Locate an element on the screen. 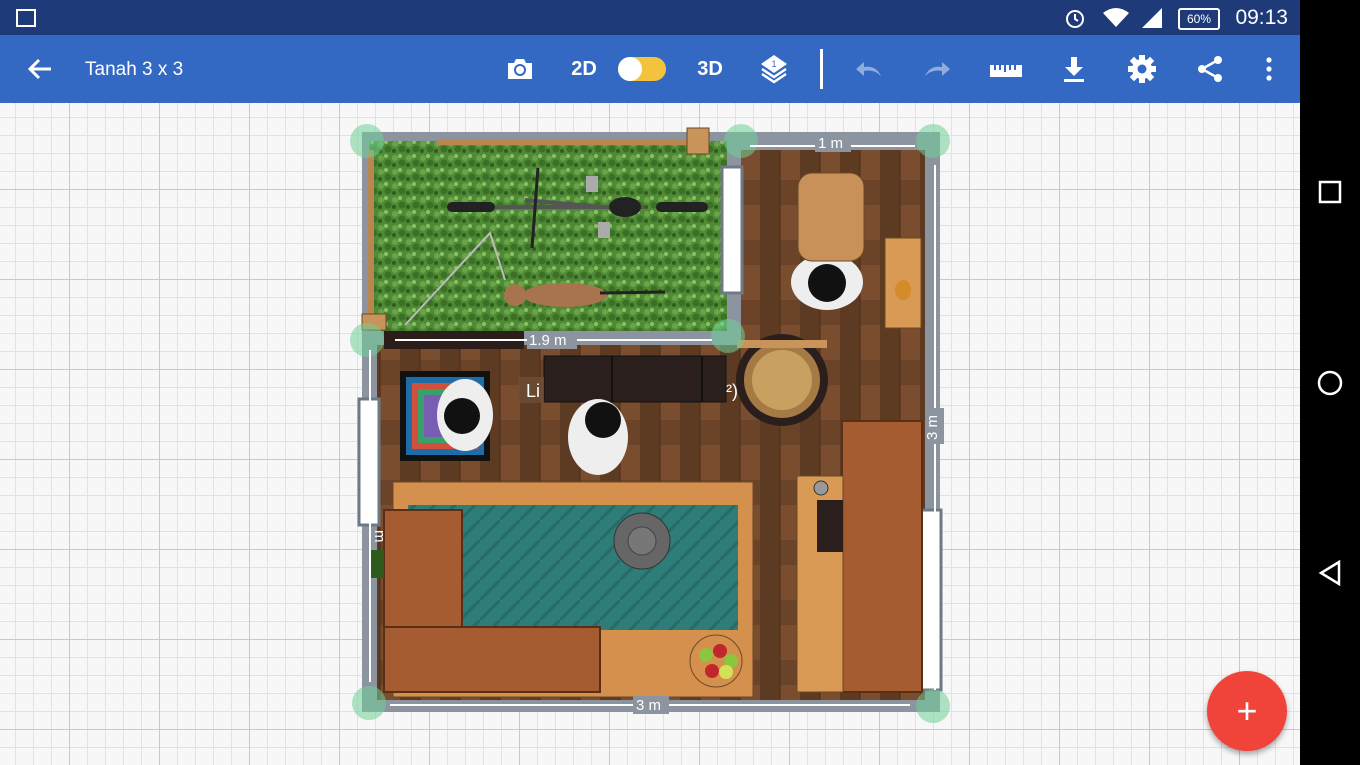 Image resolution: width=1360 pixels, height=765 pixels. overflow-menu-button is located at coordinates (1269, 69).